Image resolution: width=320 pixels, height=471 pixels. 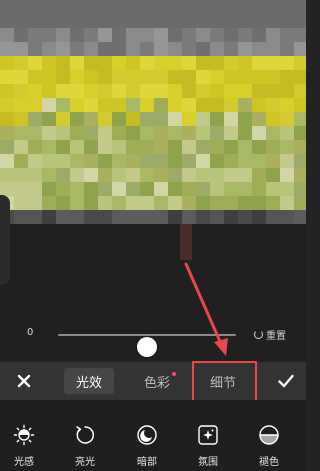 What do you see at coordinates (89, 381) in the screenshot?
I see `tab-effects: 光效` at bounding box center [89, 381].